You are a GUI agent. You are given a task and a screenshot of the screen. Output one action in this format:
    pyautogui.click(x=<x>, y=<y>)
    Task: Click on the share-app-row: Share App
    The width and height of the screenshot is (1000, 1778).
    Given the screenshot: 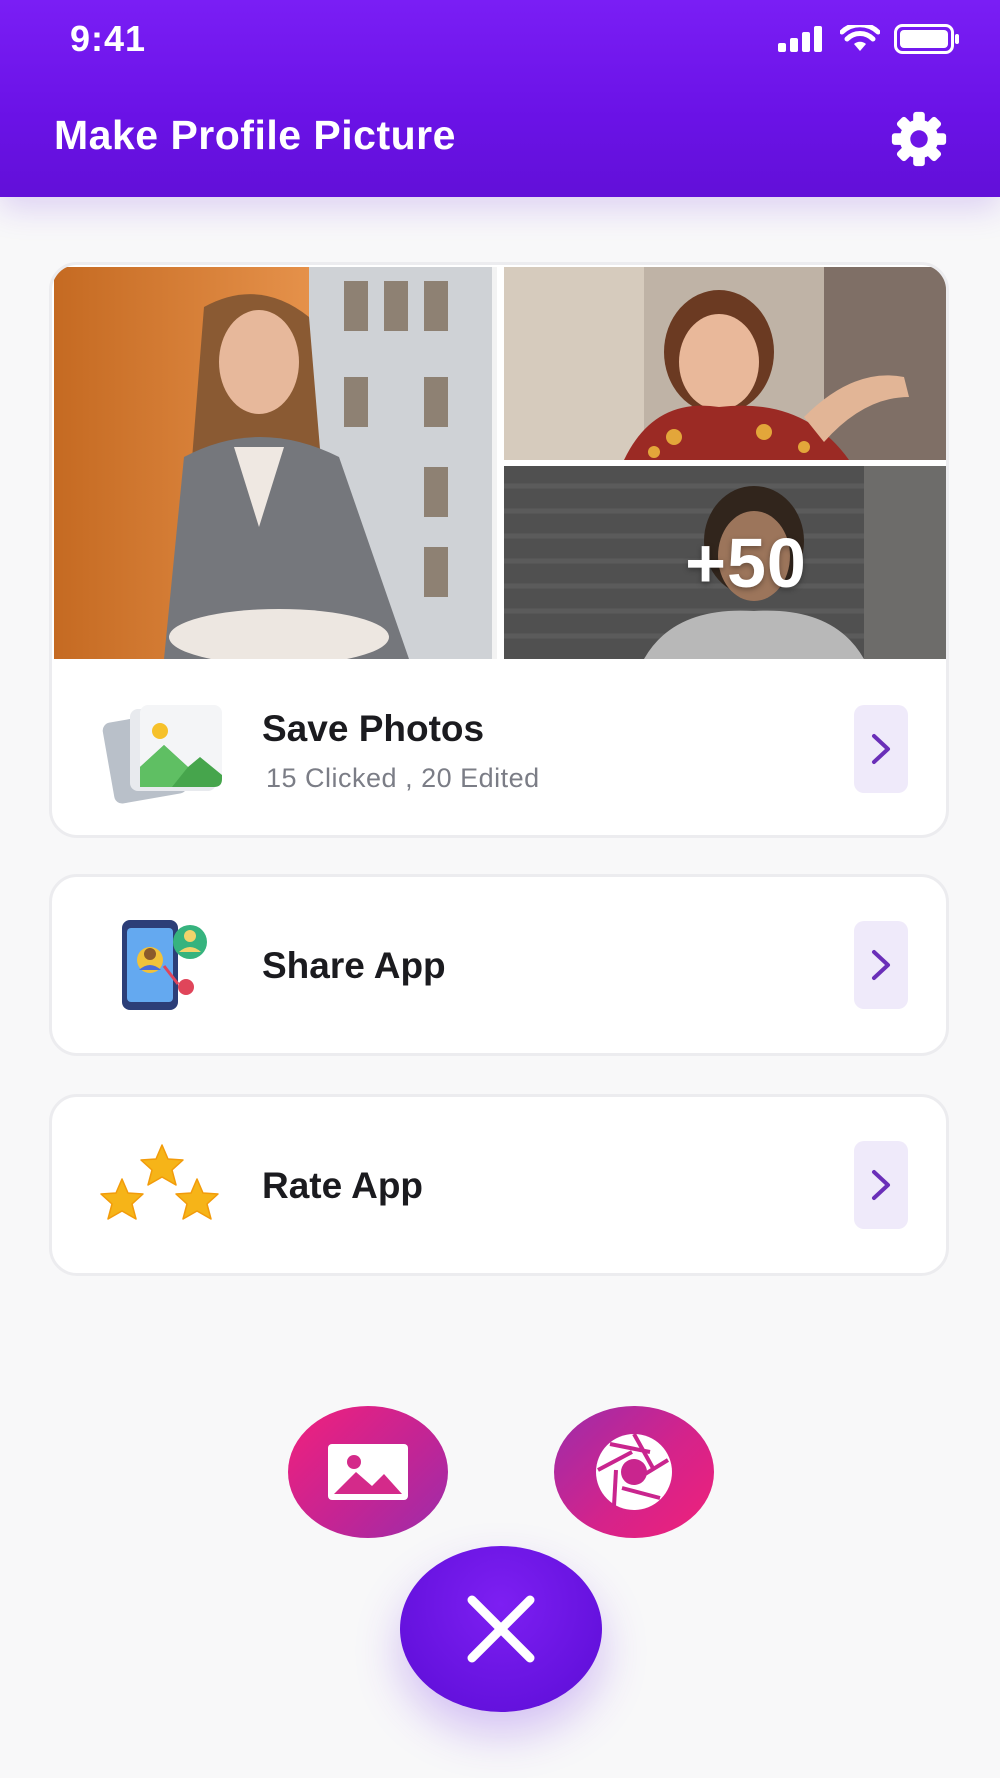 What is the action you would take?
    pyautogui.click(x=499, y=965)
    